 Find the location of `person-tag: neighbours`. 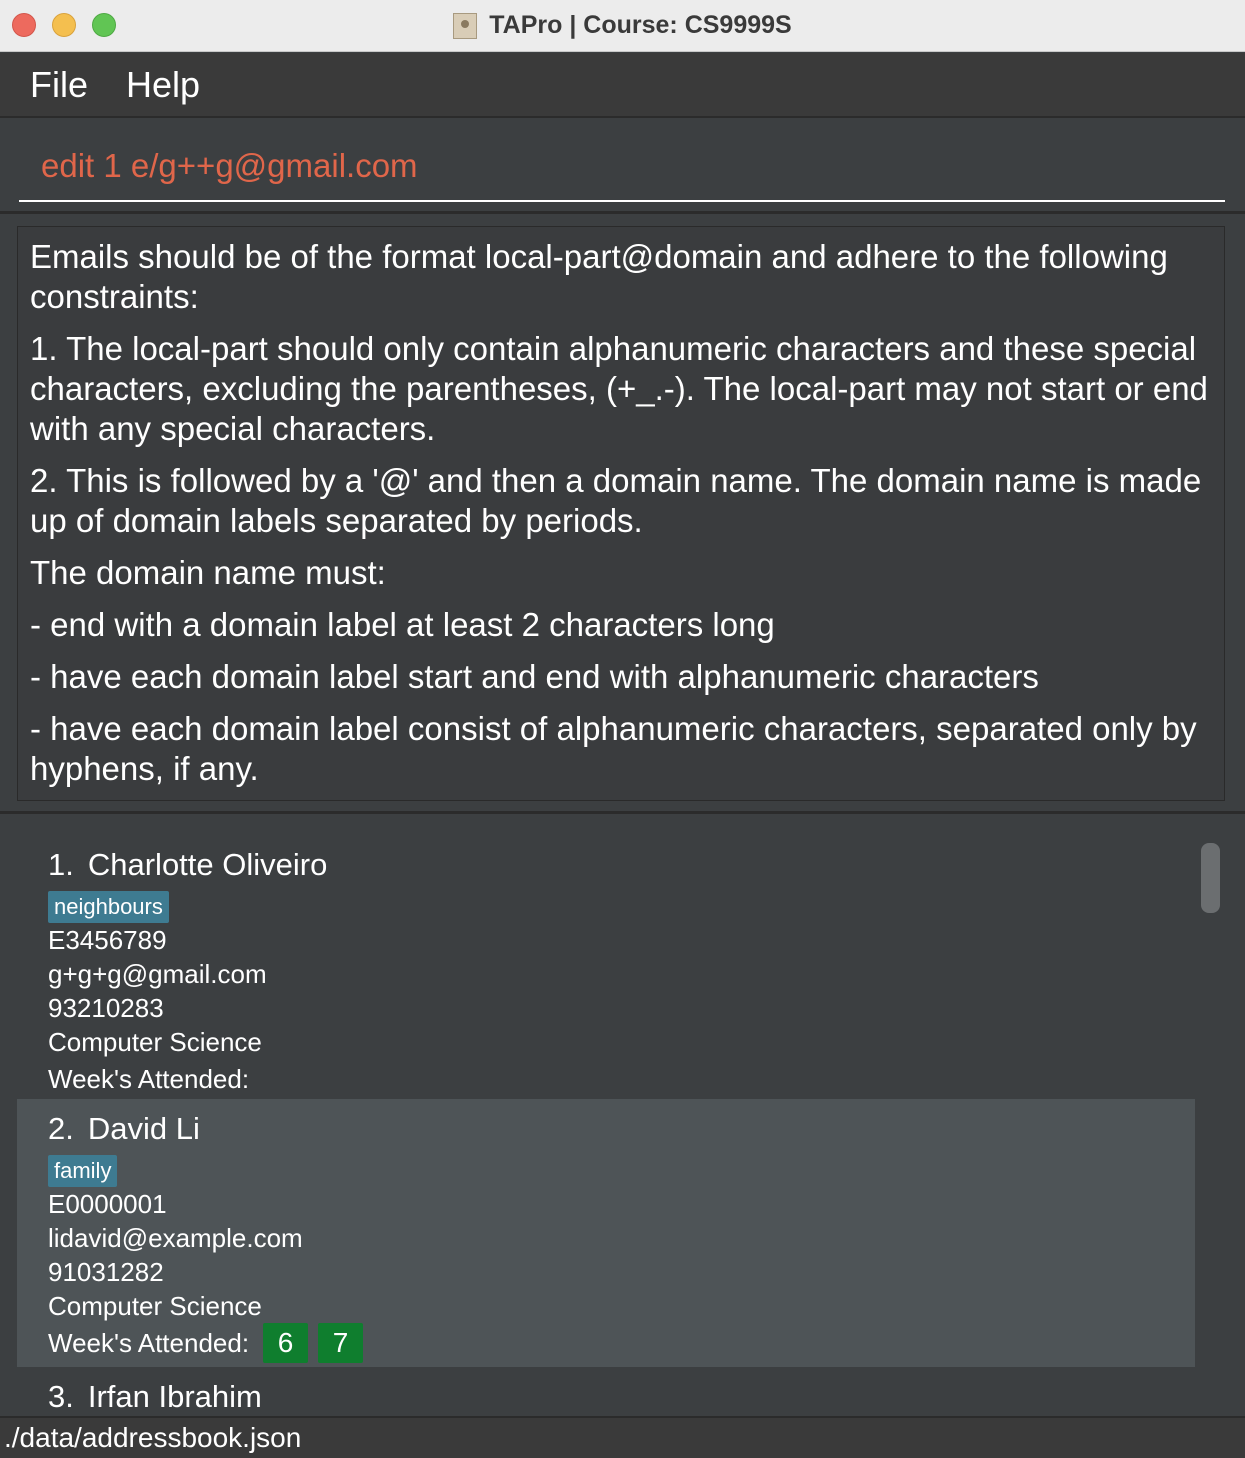

person-tag: neighbours is located at coordinates (108, 907).